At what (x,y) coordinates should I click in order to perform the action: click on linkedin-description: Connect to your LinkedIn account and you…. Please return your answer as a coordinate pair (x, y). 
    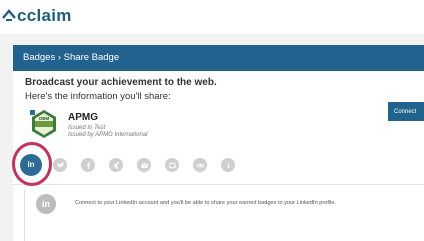
    Looking at the image, I should click on (206, 203).